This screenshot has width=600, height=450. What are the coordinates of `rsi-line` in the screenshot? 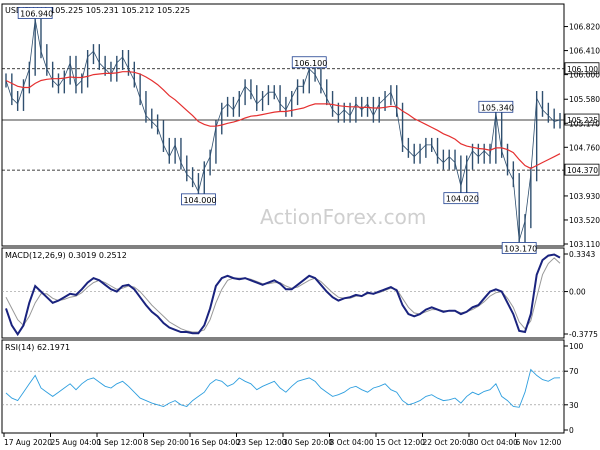 It's located at (283, 388).